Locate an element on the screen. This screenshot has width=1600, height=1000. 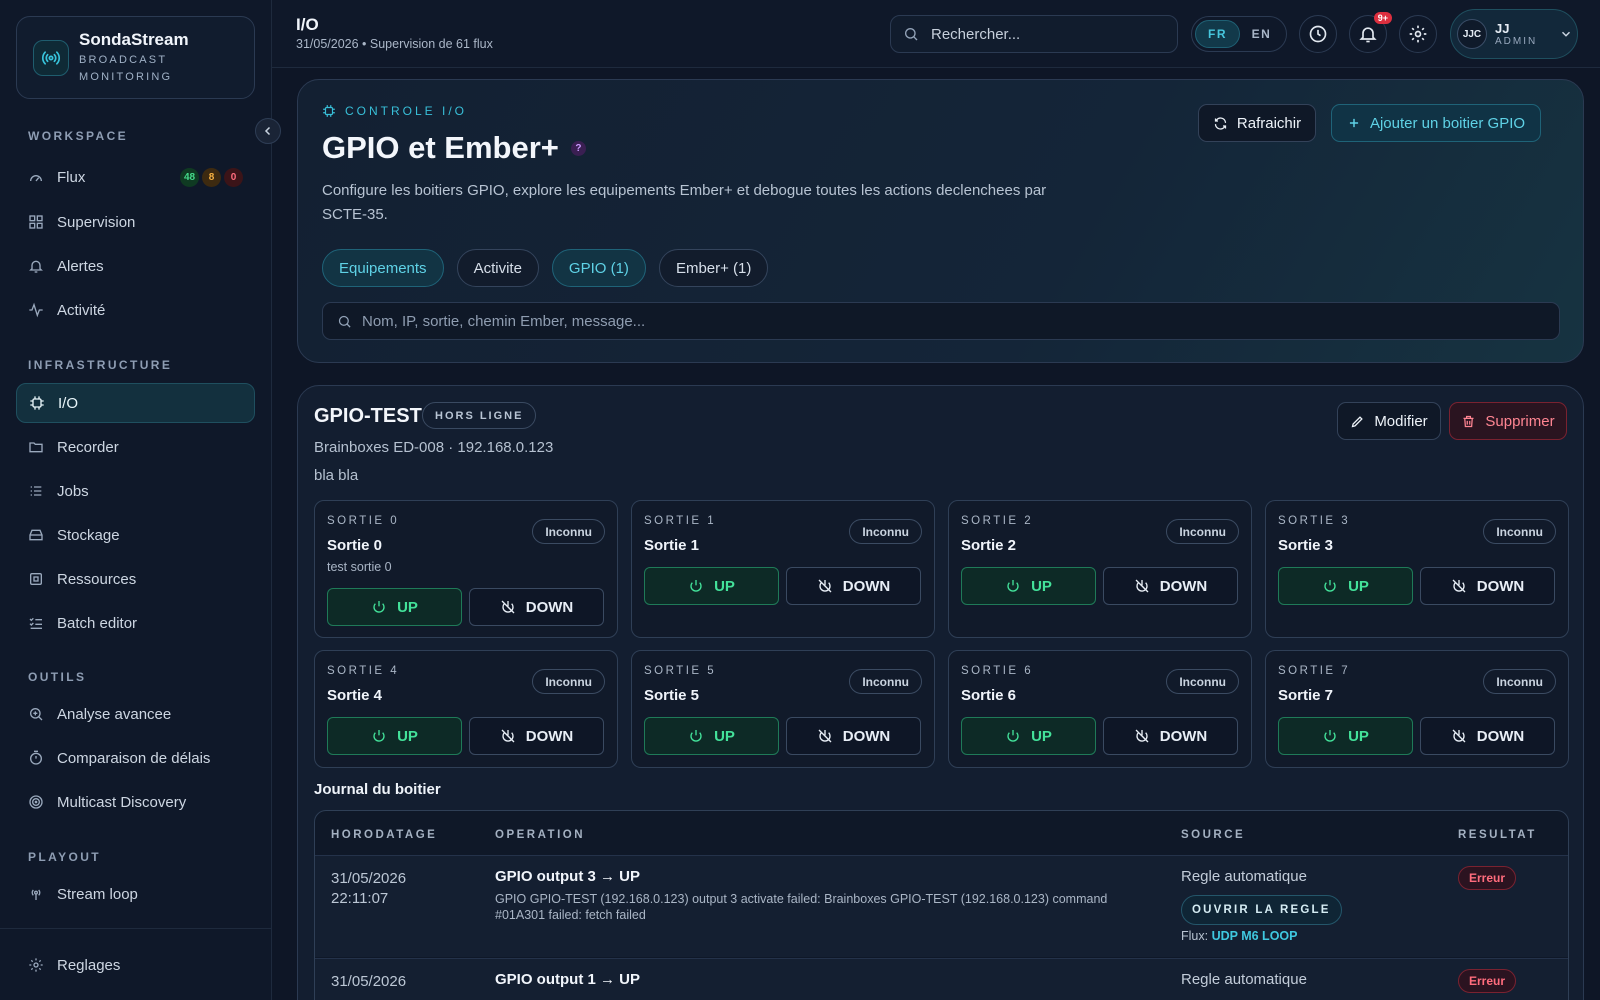
sidebar-item-stockage: Stockage is located at coordinates (135, 535).